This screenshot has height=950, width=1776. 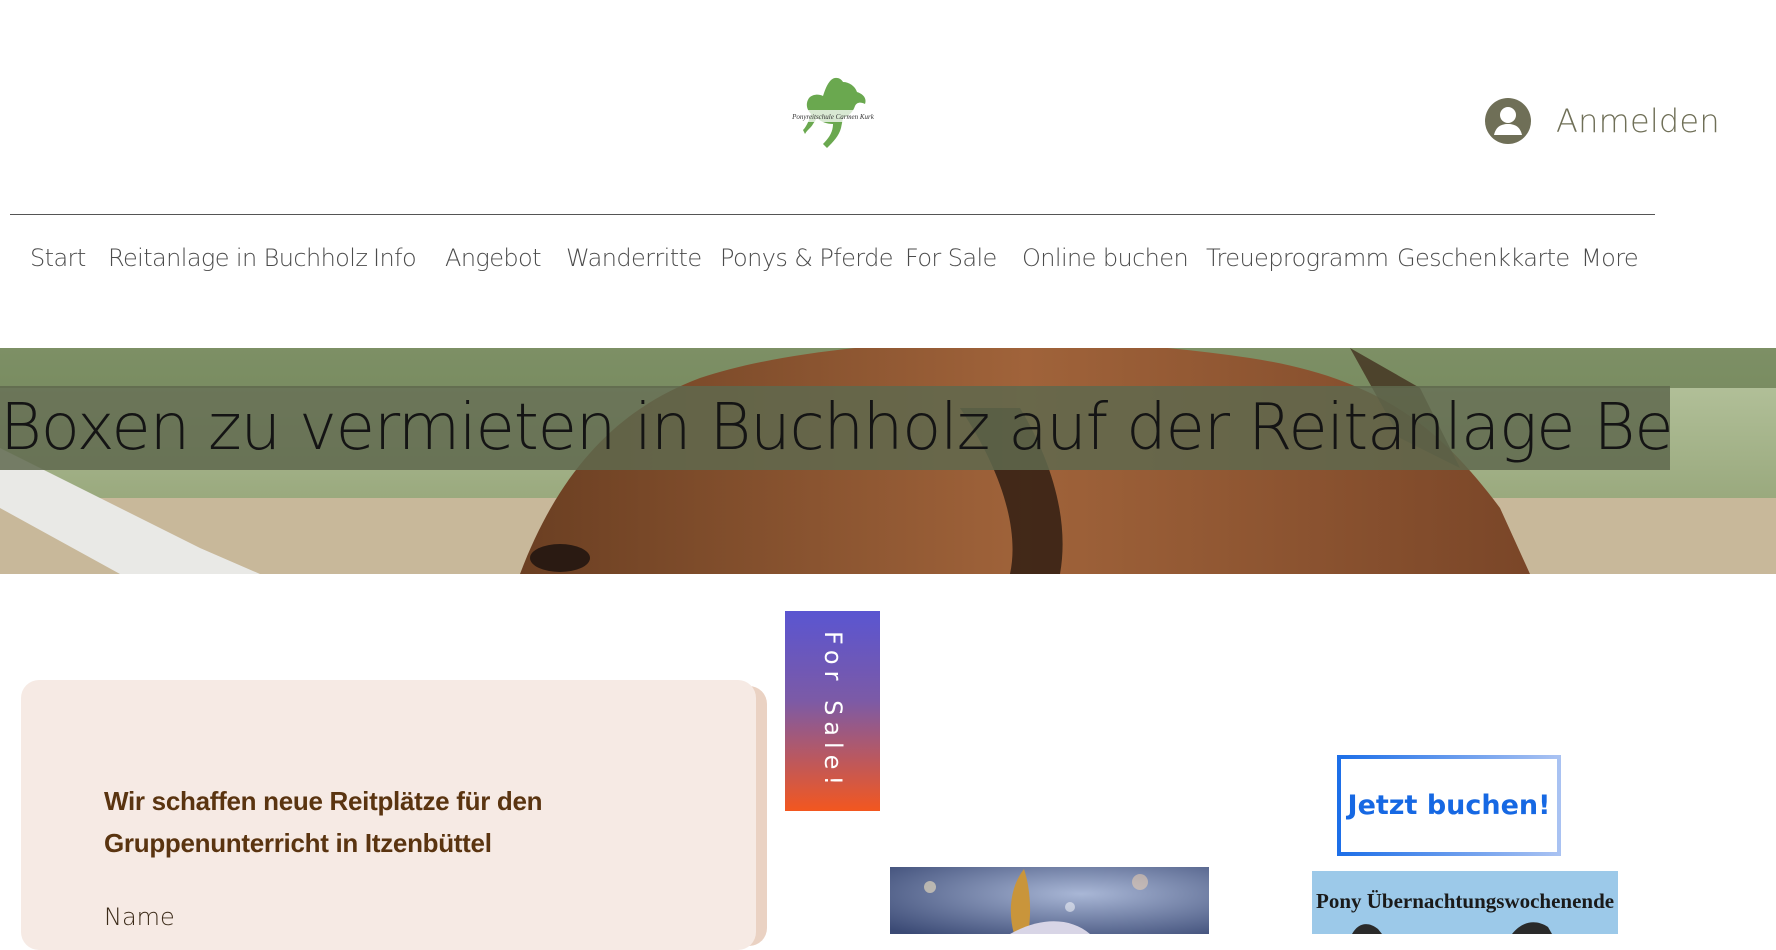 What do you see at coordinates (1508, 121) in the screenshot?
I see `user-avatar-icon` at bounding box center [1508, 121].